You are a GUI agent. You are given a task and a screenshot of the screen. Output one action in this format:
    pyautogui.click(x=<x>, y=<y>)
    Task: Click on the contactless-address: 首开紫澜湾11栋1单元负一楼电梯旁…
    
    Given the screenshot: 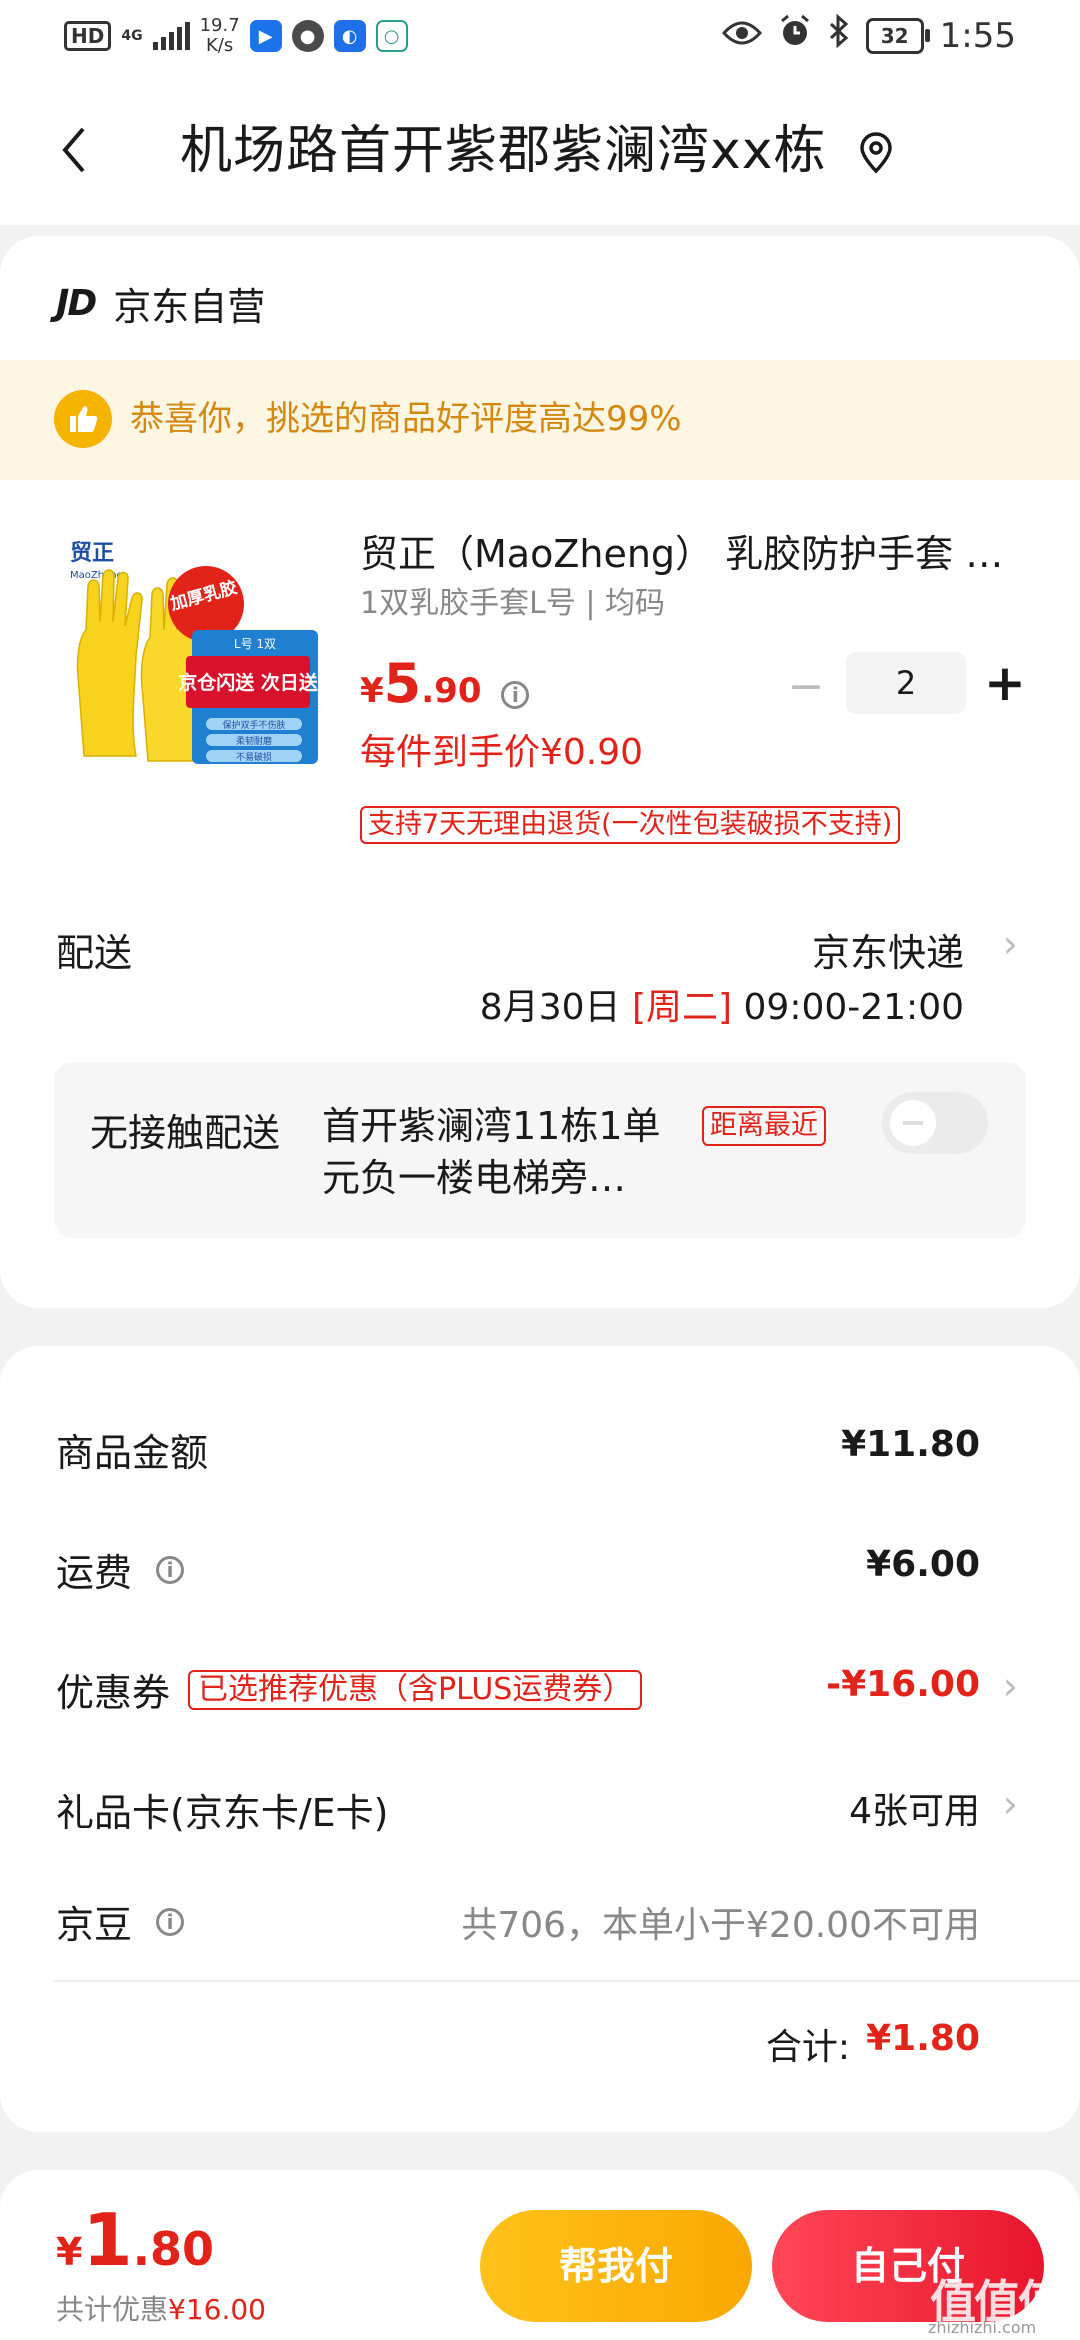 What is the action you would take?
    pyautogui.click(x=502, y=1152)
    